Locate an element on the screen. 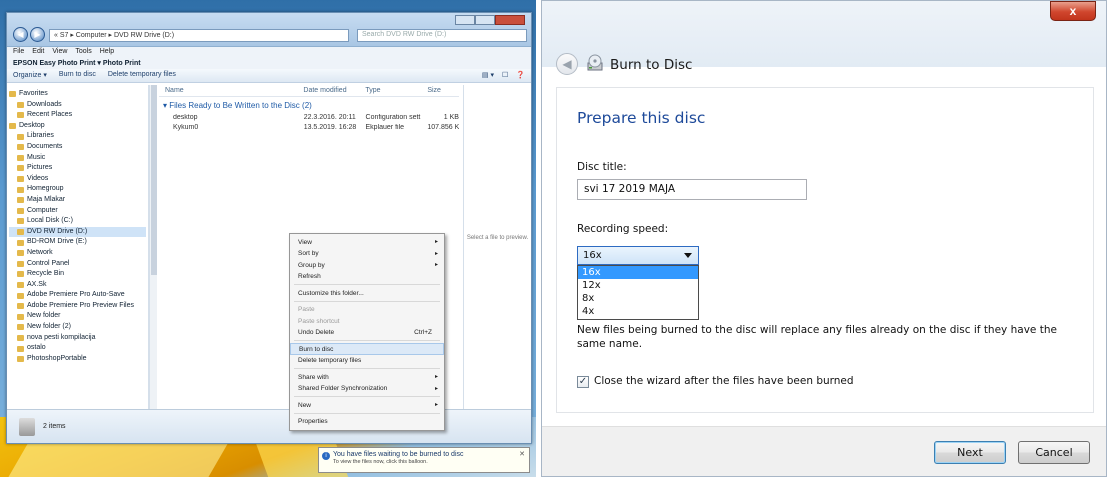 Image resolution: width=1107 pixels, height=477 pixels. nav-item: Adobe Premiere Pro Auto-Save is located at coordinates (77, 295).